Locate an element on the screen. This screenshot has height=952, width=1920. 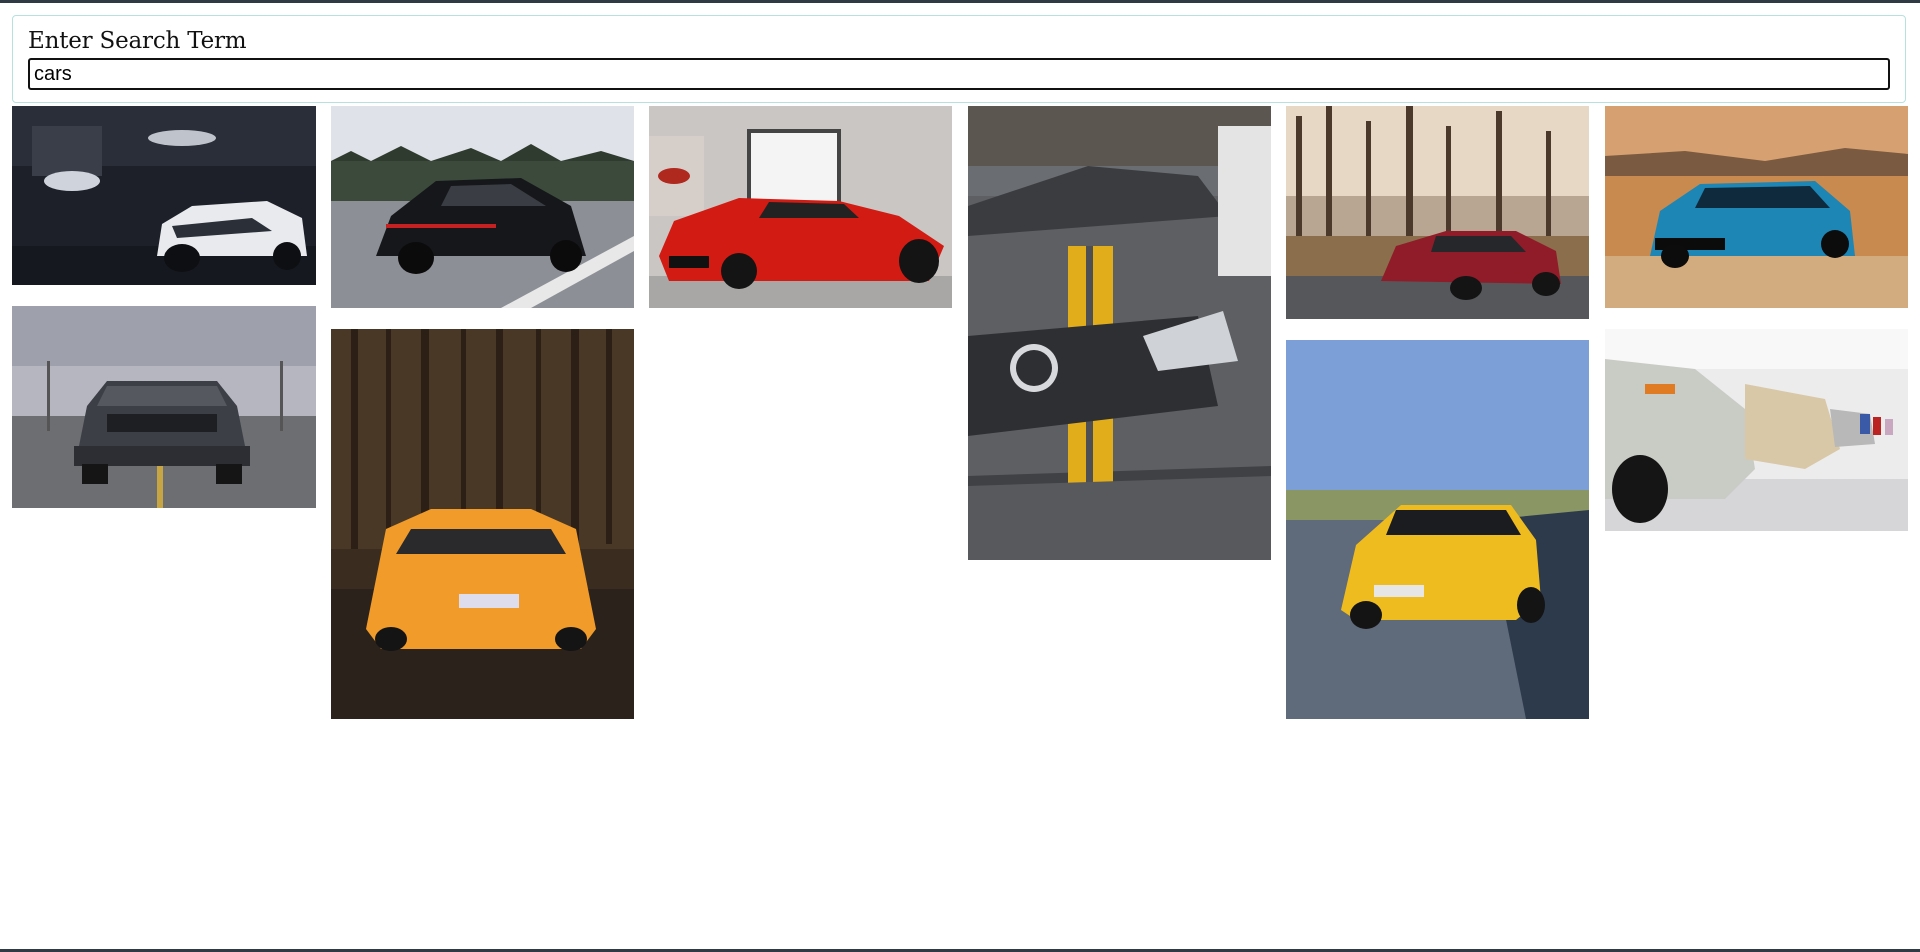
search-panel: Enter Search Term is located at coordinates (959, 59).